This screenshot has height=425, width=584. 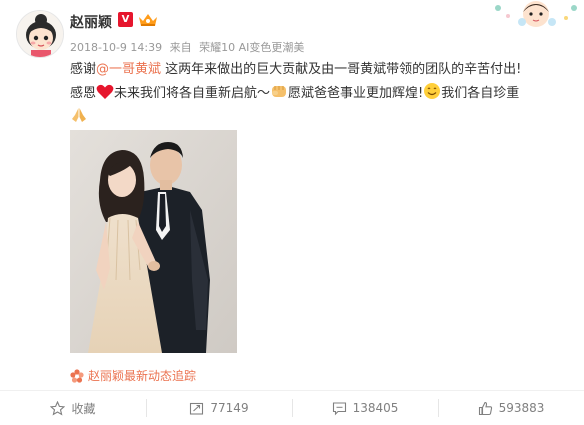 What do you see at coordinates (339, 408) in the screenshot?
I see `comment-icon` at bounding box center [339, 408].